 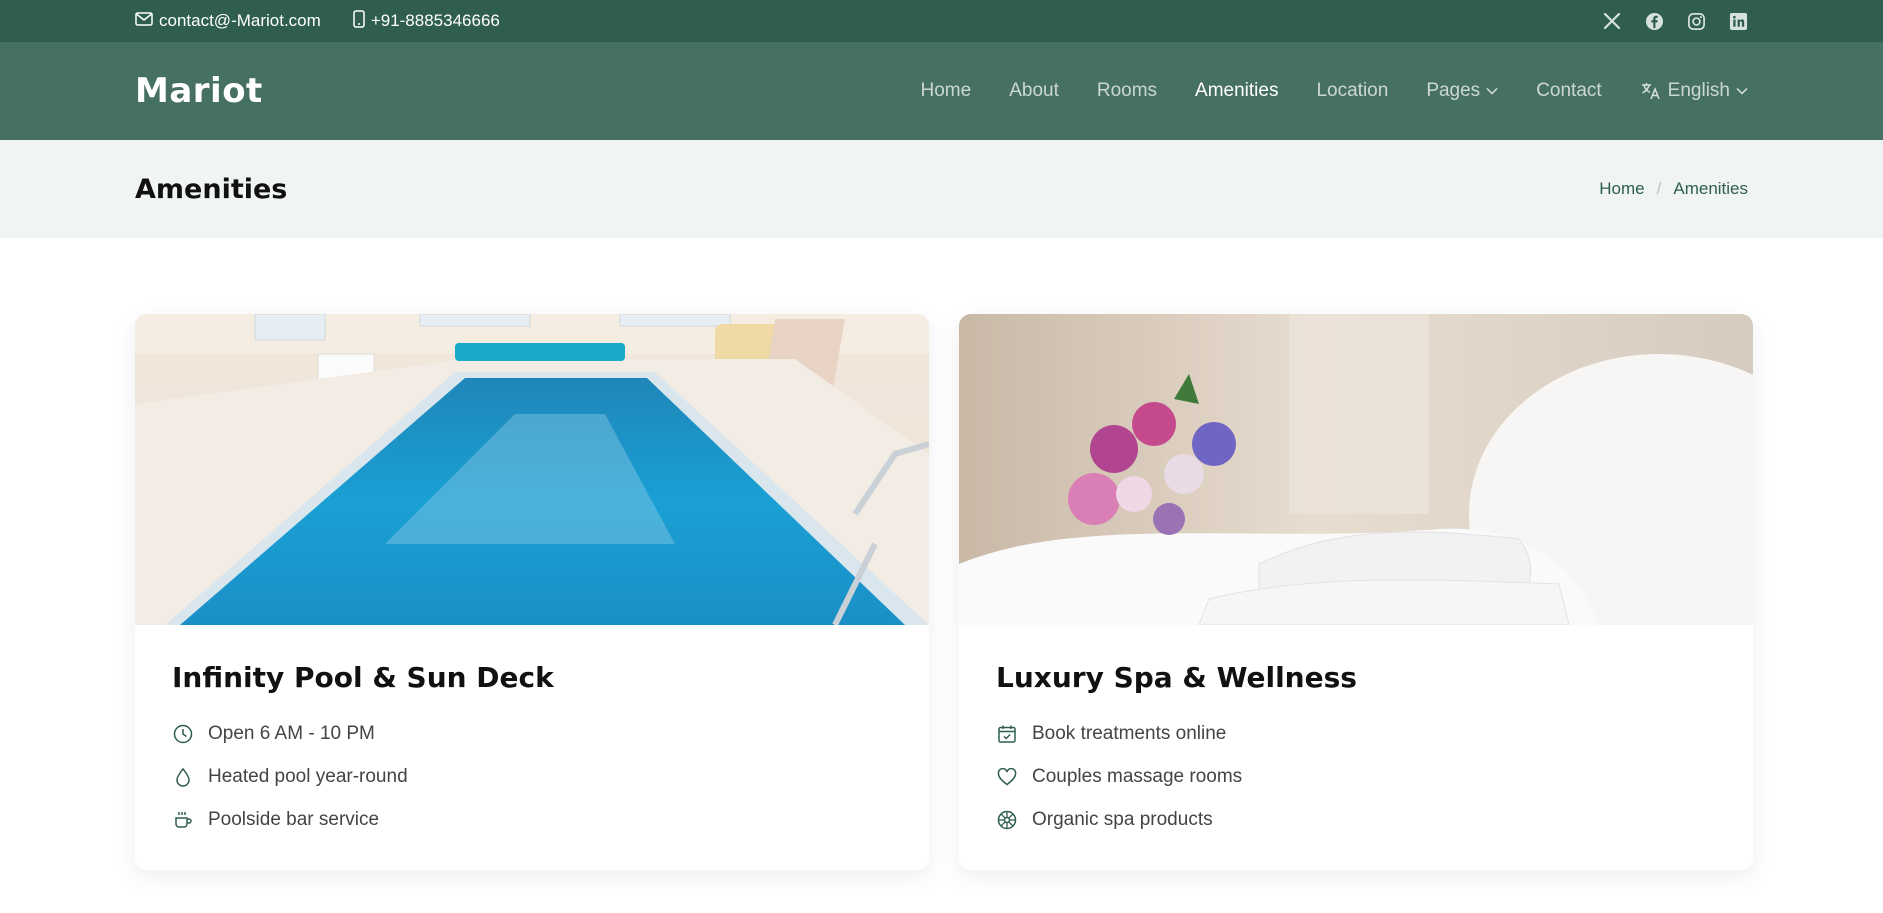 What do you see at coordinates (946, 91) in the screenshot?
I see `nav-home: Home` at bounding box center [946, 91].